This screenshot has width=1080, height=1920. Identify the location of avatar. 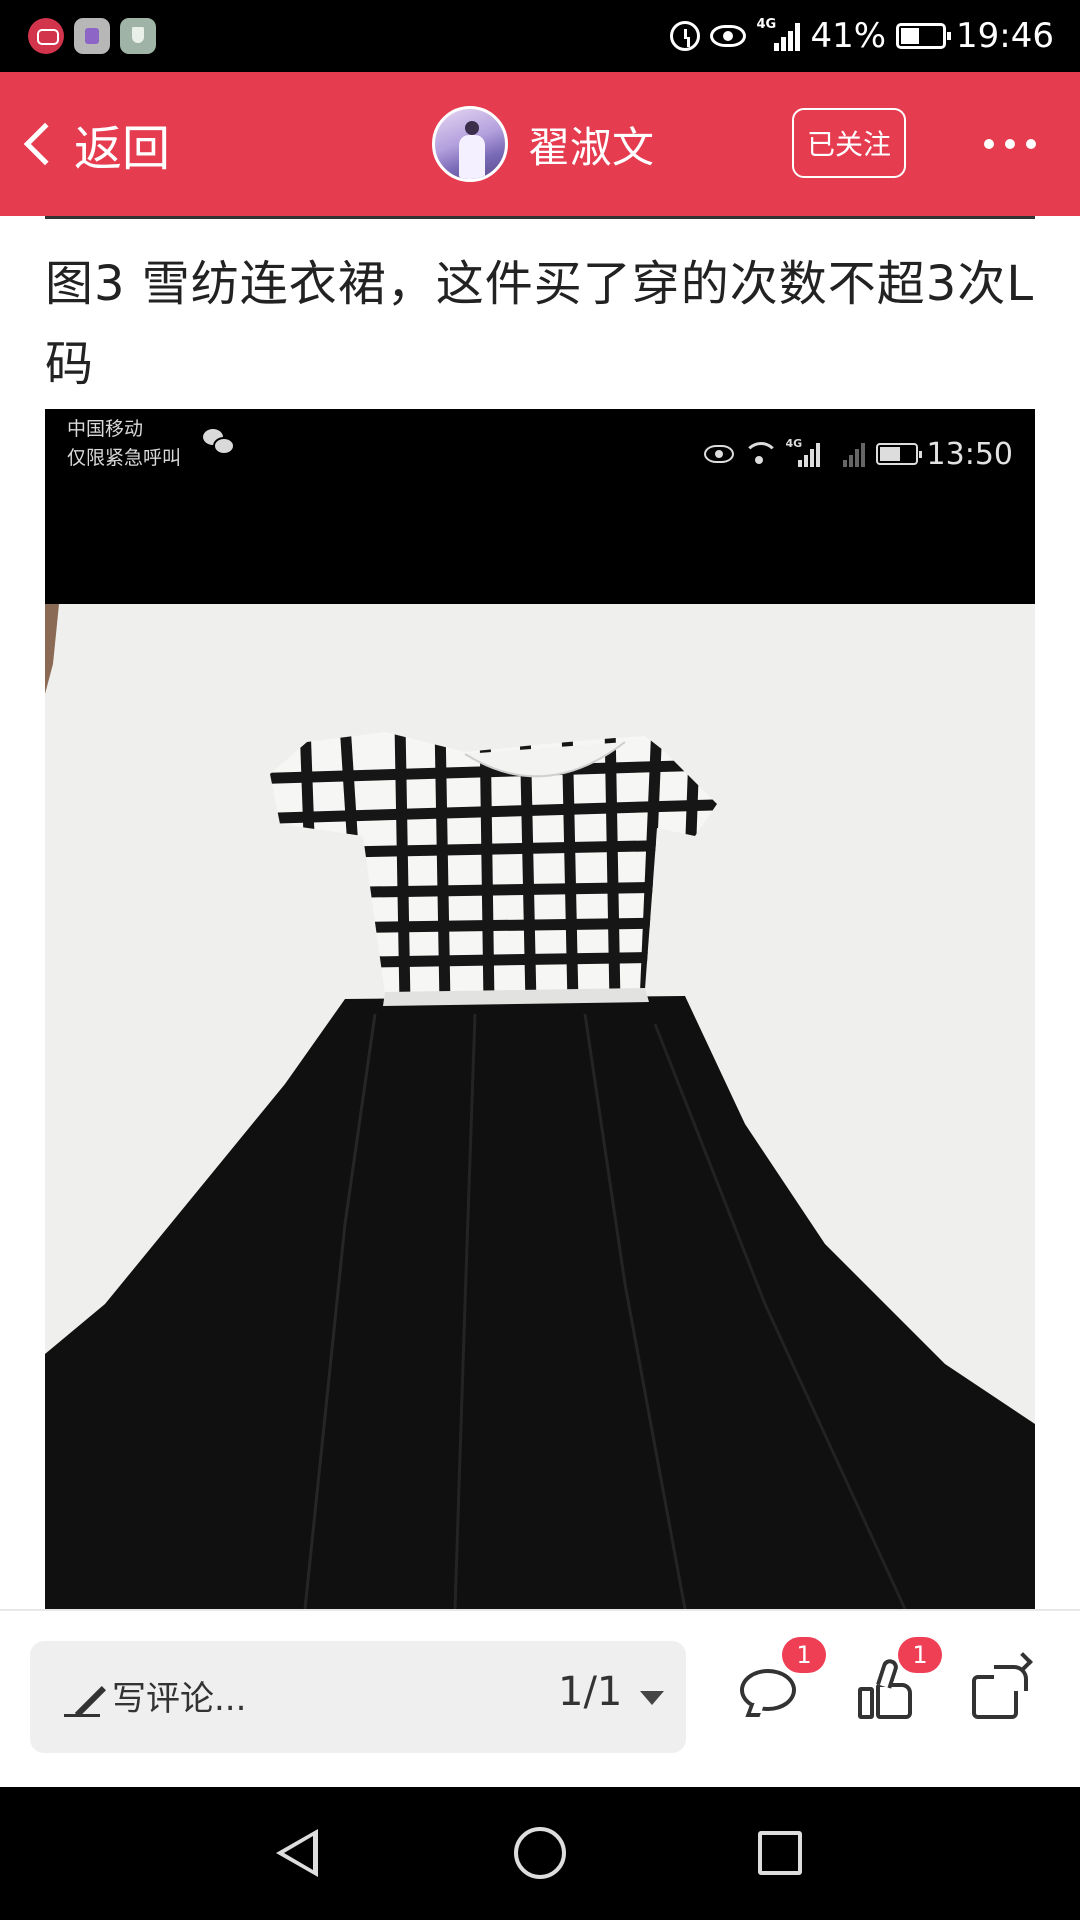
(470, 144).